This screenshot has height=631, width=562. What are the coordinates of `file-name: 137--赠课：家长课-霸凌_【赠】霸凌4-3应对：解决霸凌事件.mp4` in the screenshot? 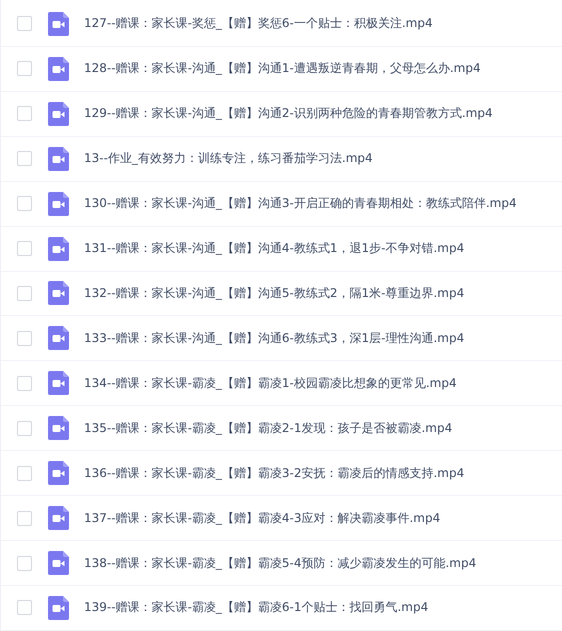 It's located at (262, 518).